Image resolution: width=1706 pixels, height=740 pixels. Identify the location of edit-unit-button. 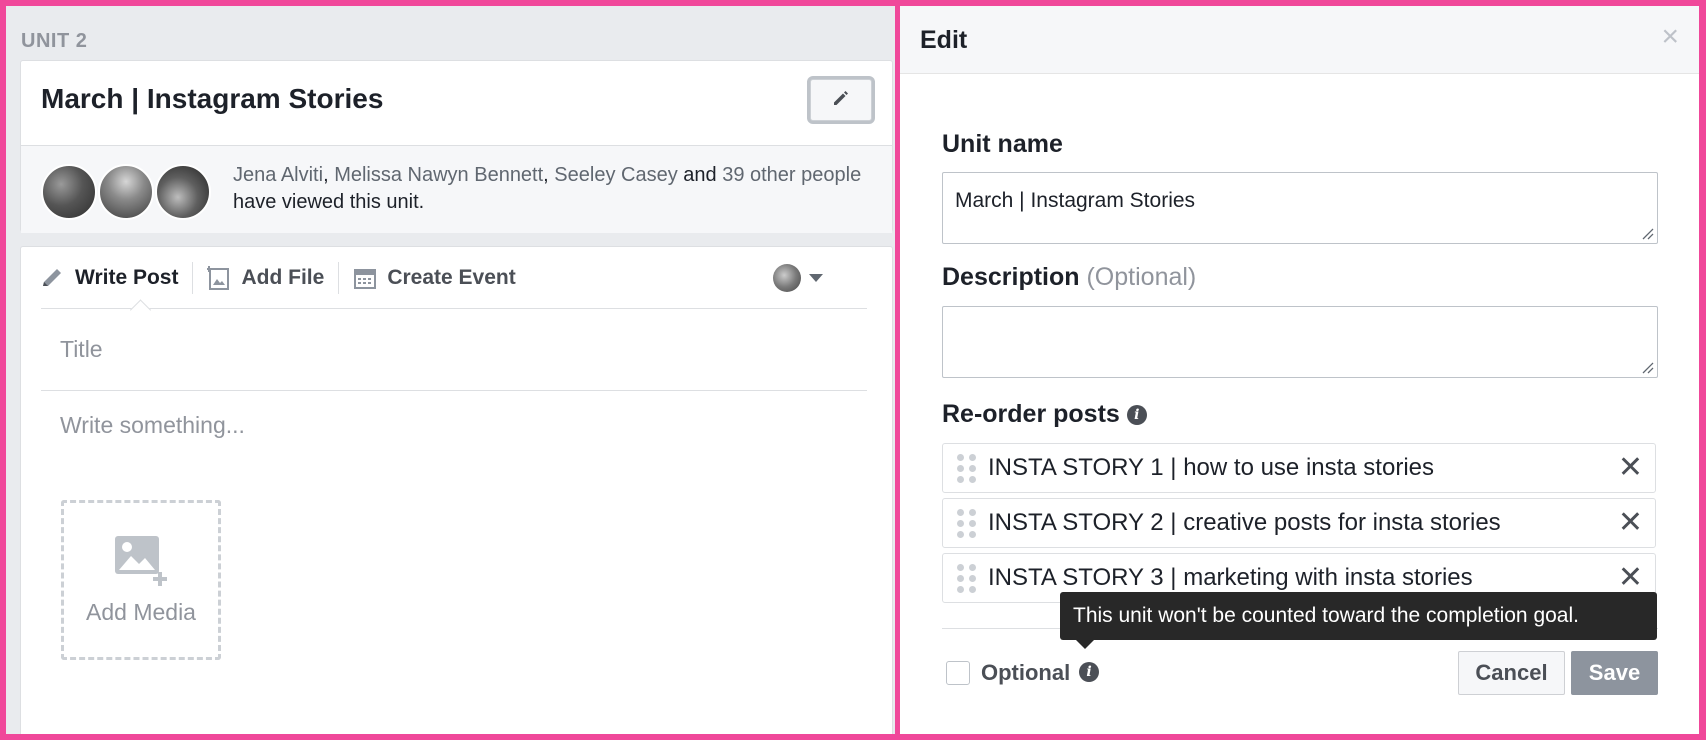
(841, 100).